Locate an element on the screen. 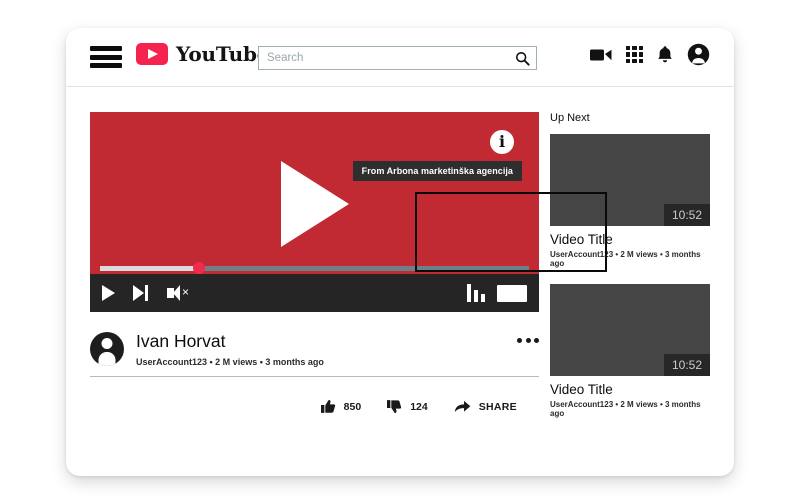 Image resolution: width=800 pixels, height=500 pixels. youtube-logo: YouTube is located at coordinates (203, 54).